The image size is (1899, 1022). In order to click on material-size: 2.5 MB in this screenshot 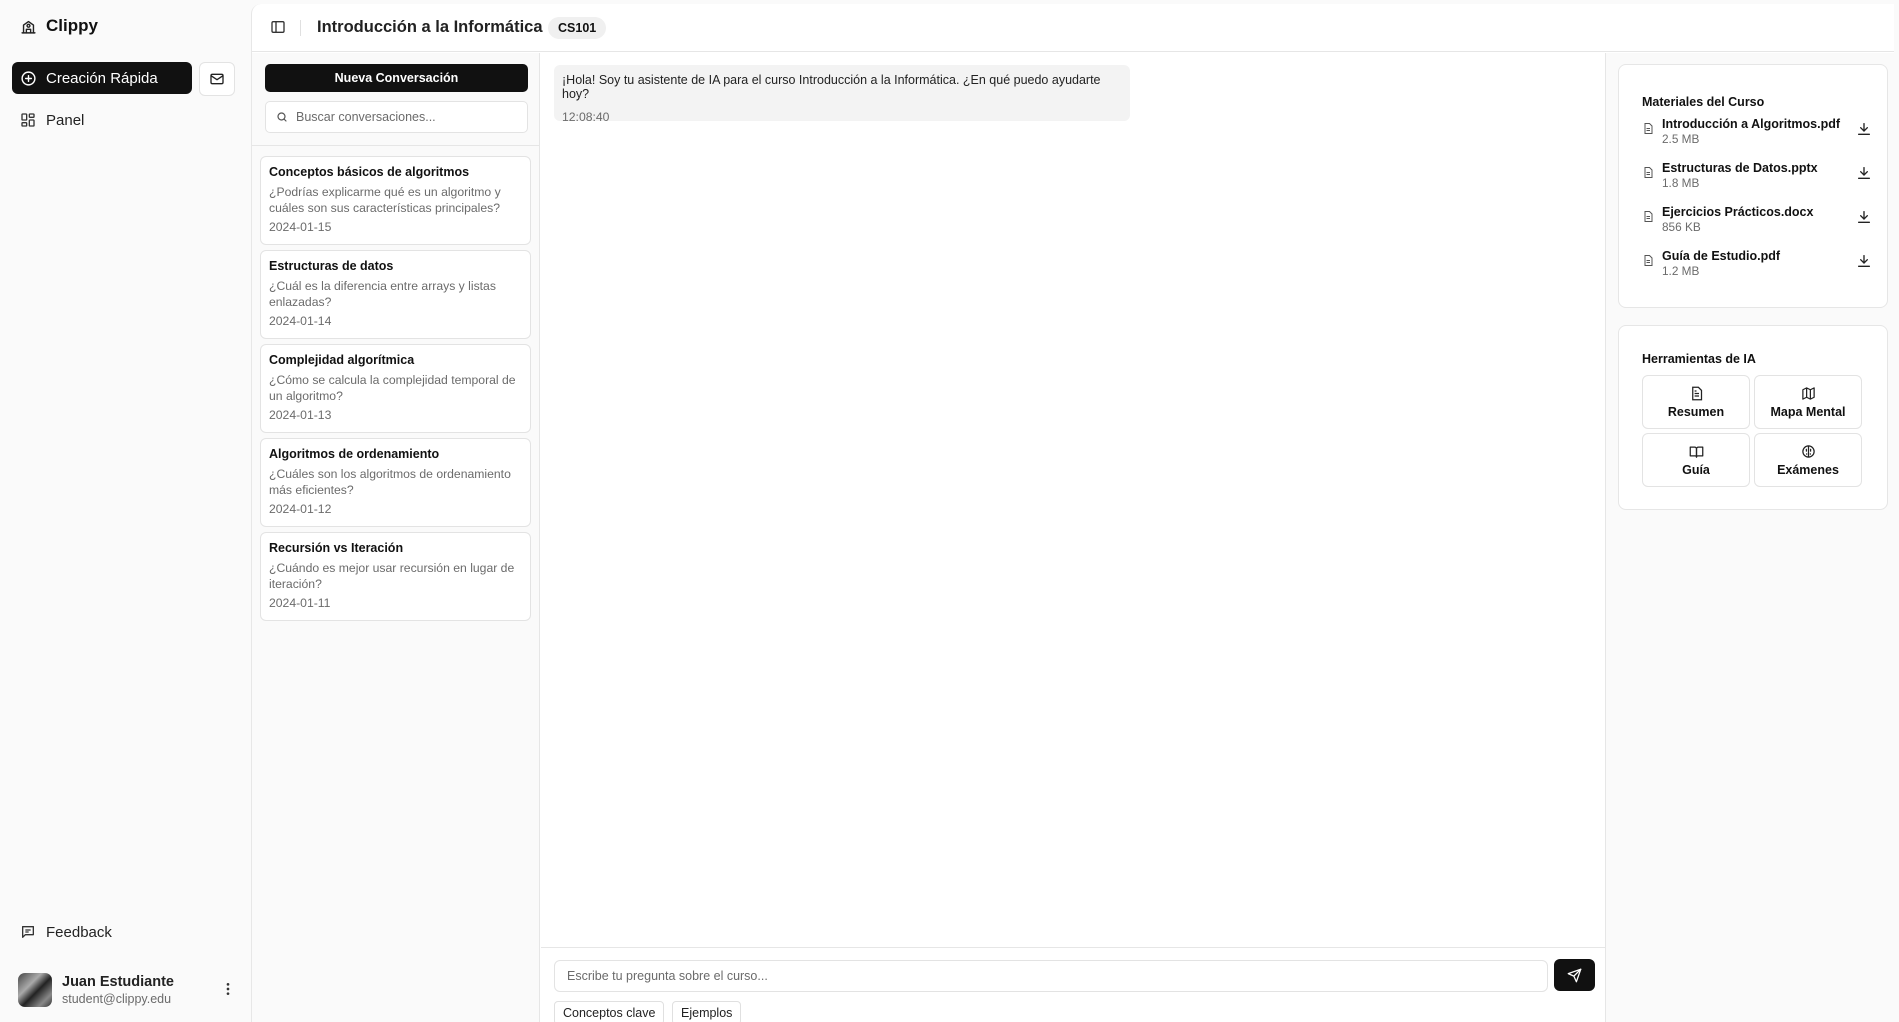, I will do `click(1681, 139)`.